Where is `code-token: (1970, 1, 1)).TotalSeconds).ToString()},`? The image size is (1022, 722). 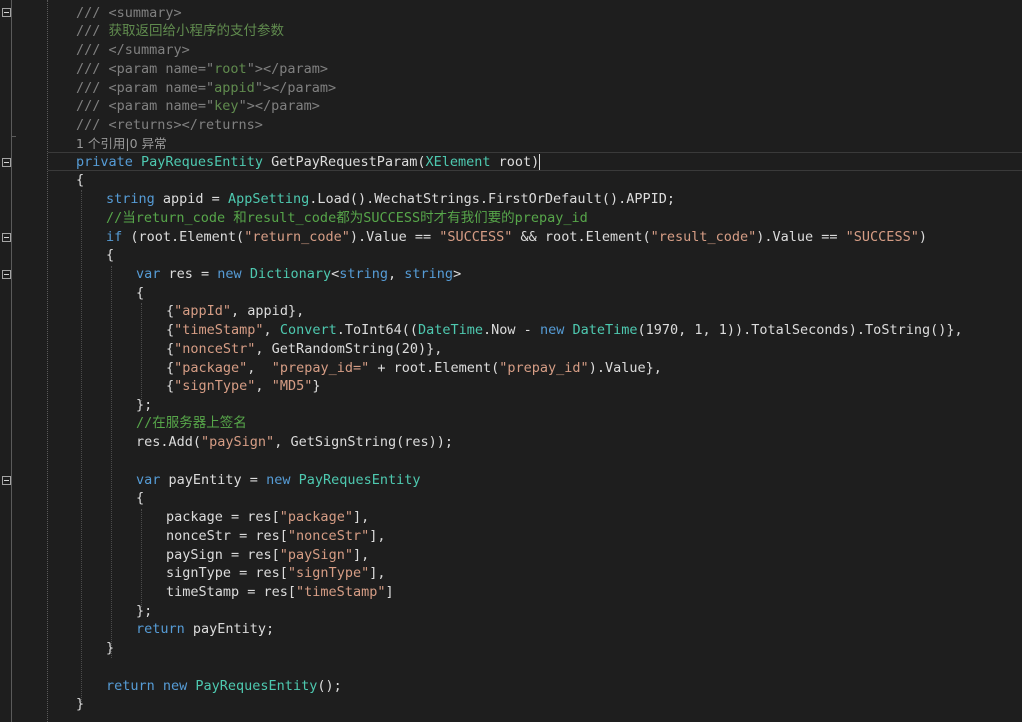 code-token: (1970, 1, 1)).TotalSeconds).ToString()}, is located at coordinates (800, 330).